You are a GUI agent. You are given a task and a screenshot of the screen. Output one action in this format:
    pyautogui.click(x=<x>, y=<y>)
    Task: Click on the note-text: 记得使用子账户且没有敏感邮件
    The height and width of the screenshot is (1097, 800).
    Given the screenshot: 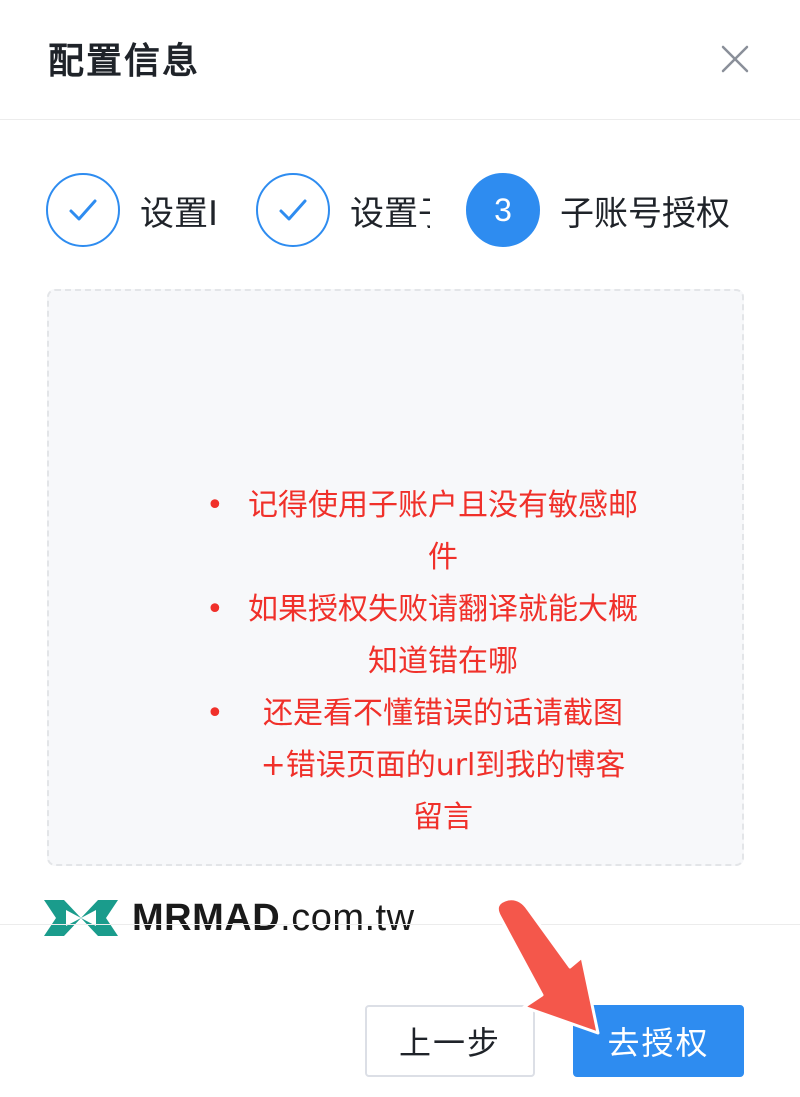 What is the action you would take?
    pyautogui.click(x=443, y=531)
    